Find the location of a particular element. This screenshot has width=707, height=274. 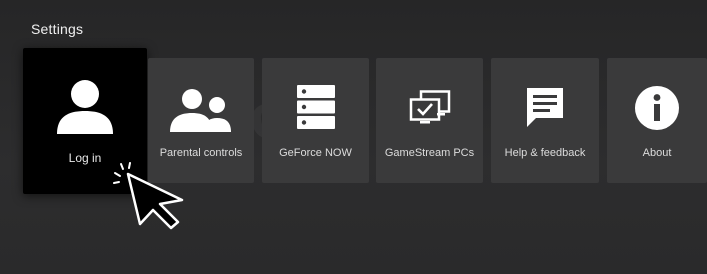

chat-bubble-icon is located at coordinates (545, 107).